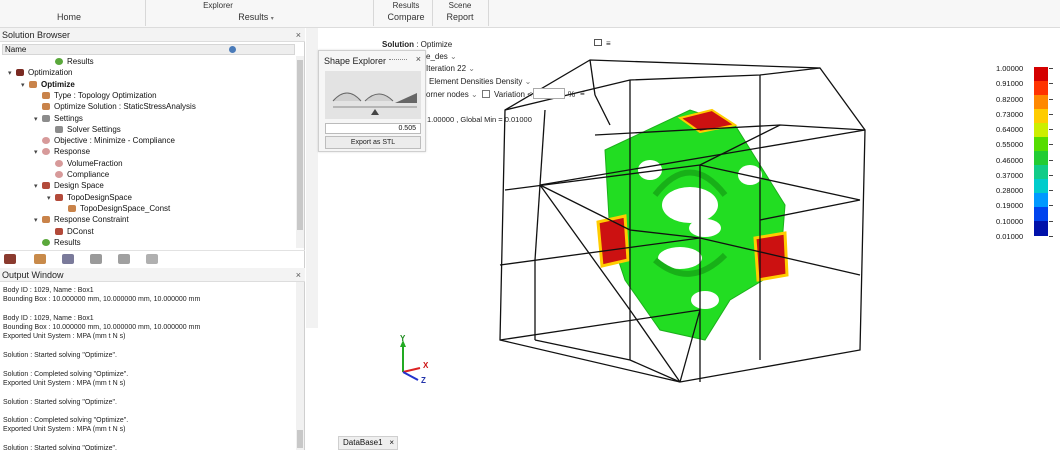  Describe the element at coordinates (1010, 236) in the screenshot. I see `legend-value: 0.01000` at that location.